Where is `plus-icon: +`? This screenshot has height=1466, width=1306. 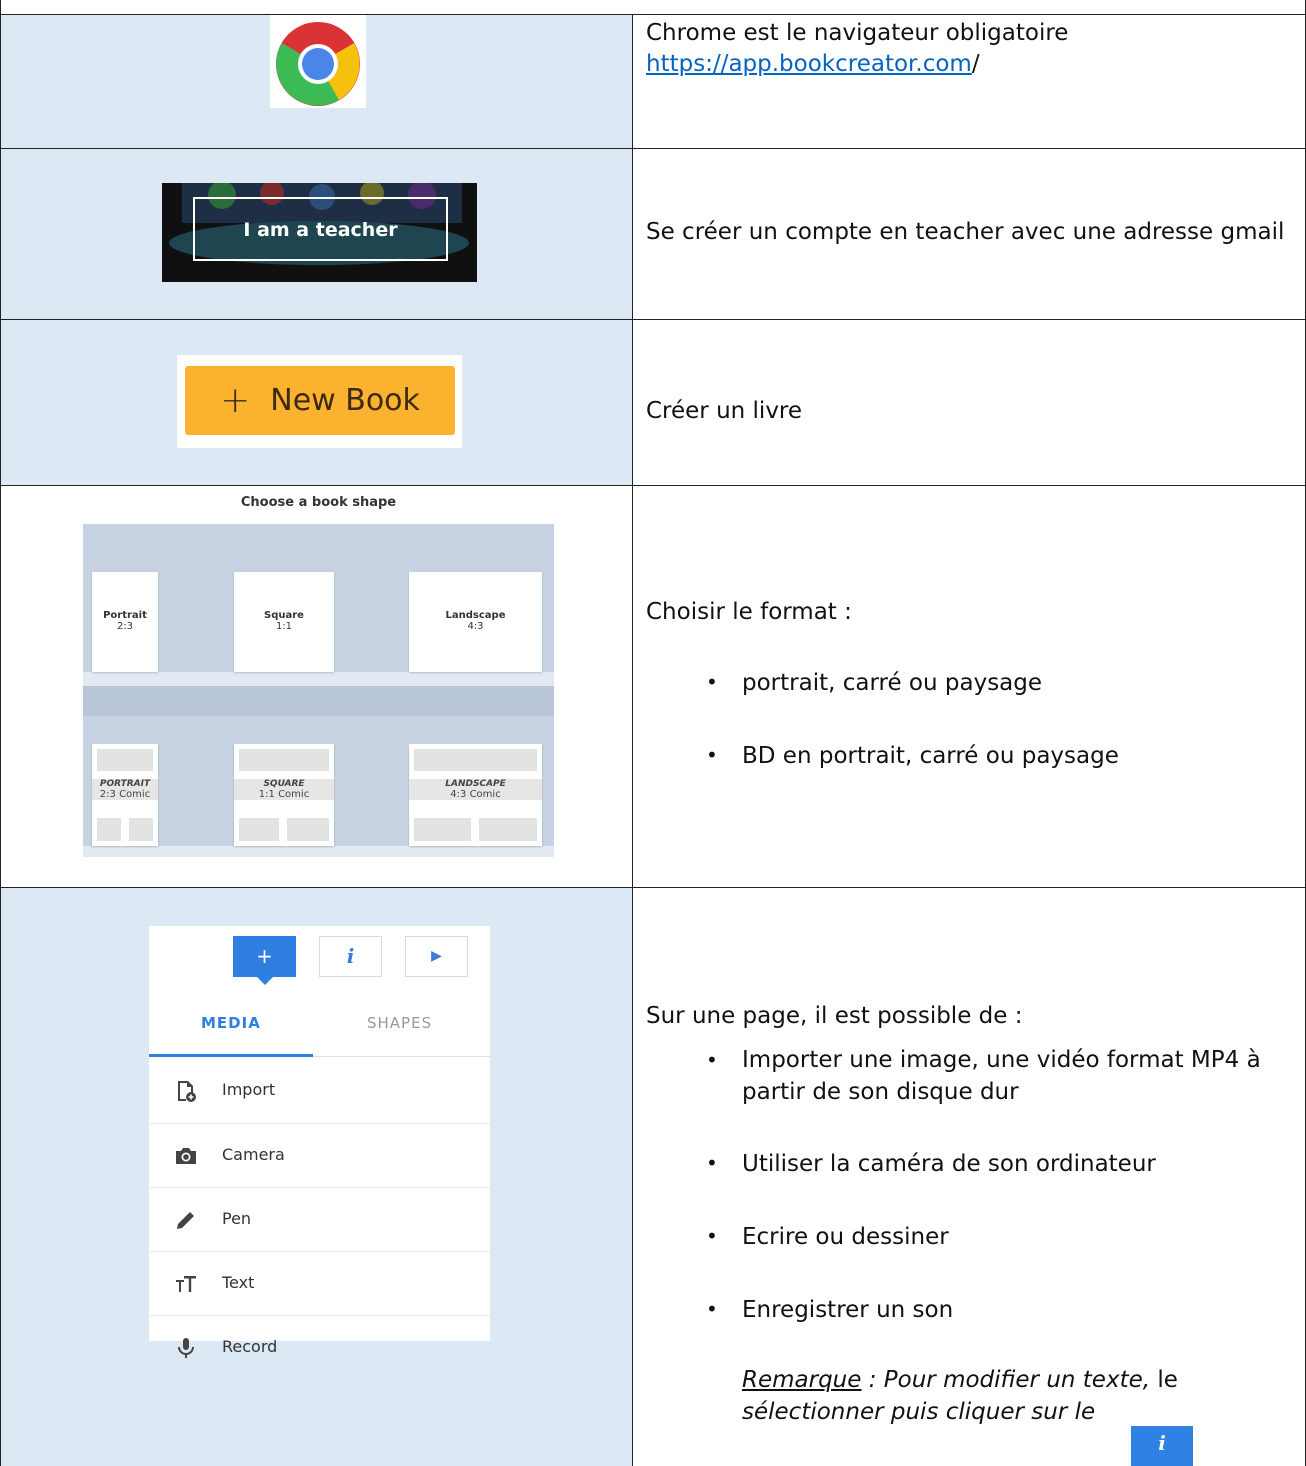
plus-icon: + is located at coordinates (235, 400).